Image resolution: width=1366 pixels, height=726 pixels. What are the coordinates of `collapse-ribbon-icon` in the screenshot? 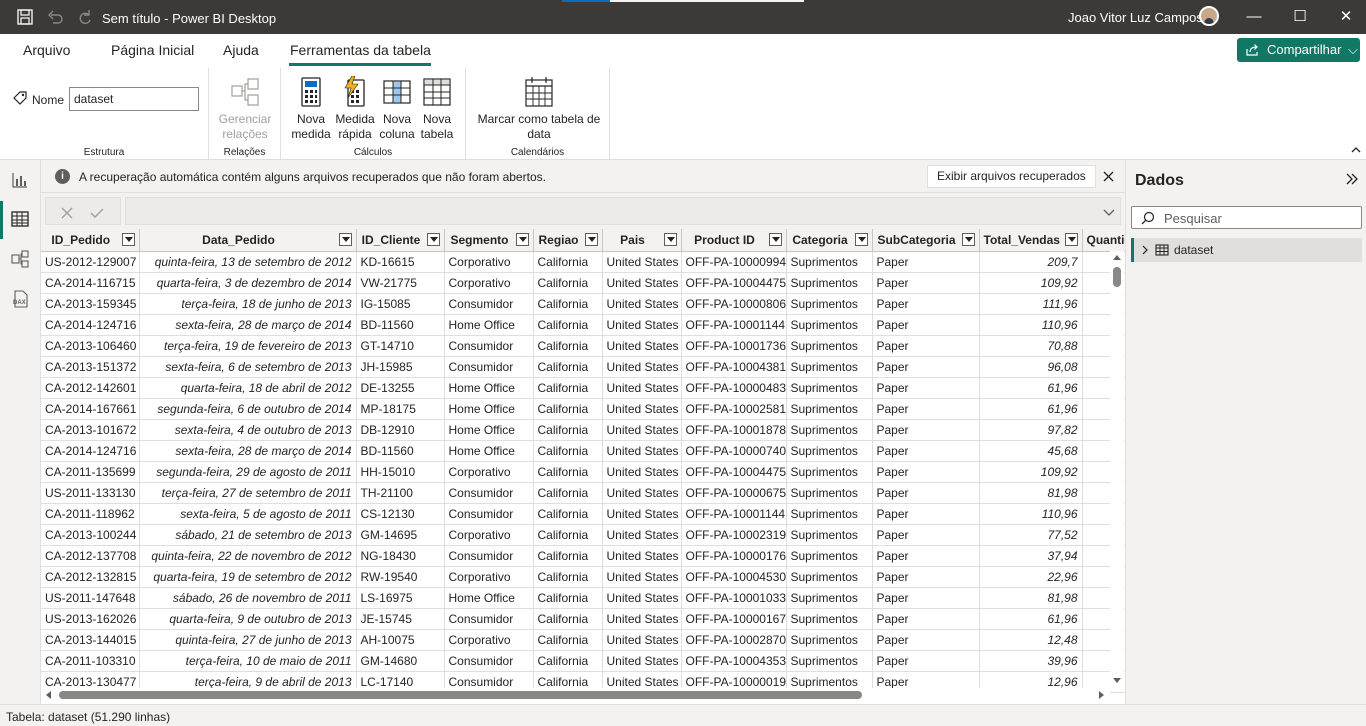 It's located at (1356, 150).